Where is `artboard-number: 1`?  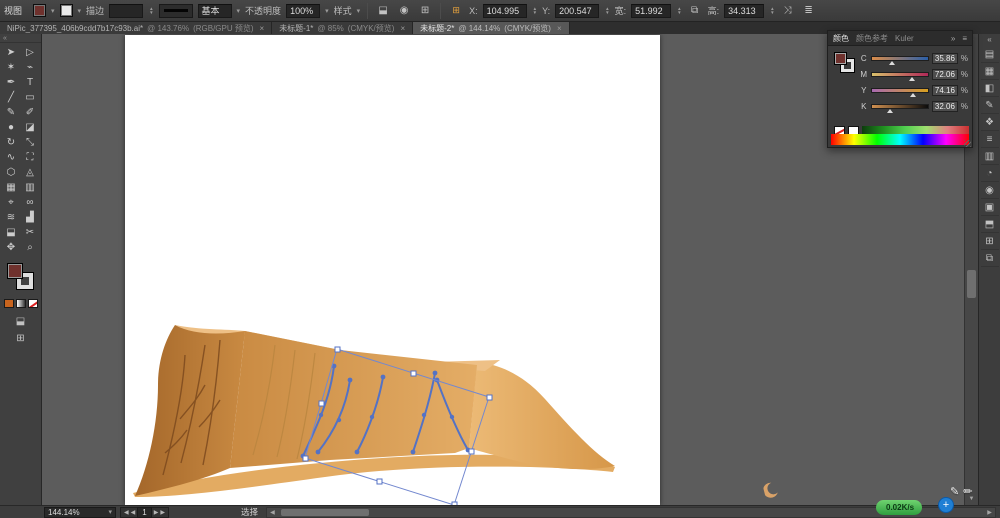 artboard-number: 1 is located at coordinates (144, 512).